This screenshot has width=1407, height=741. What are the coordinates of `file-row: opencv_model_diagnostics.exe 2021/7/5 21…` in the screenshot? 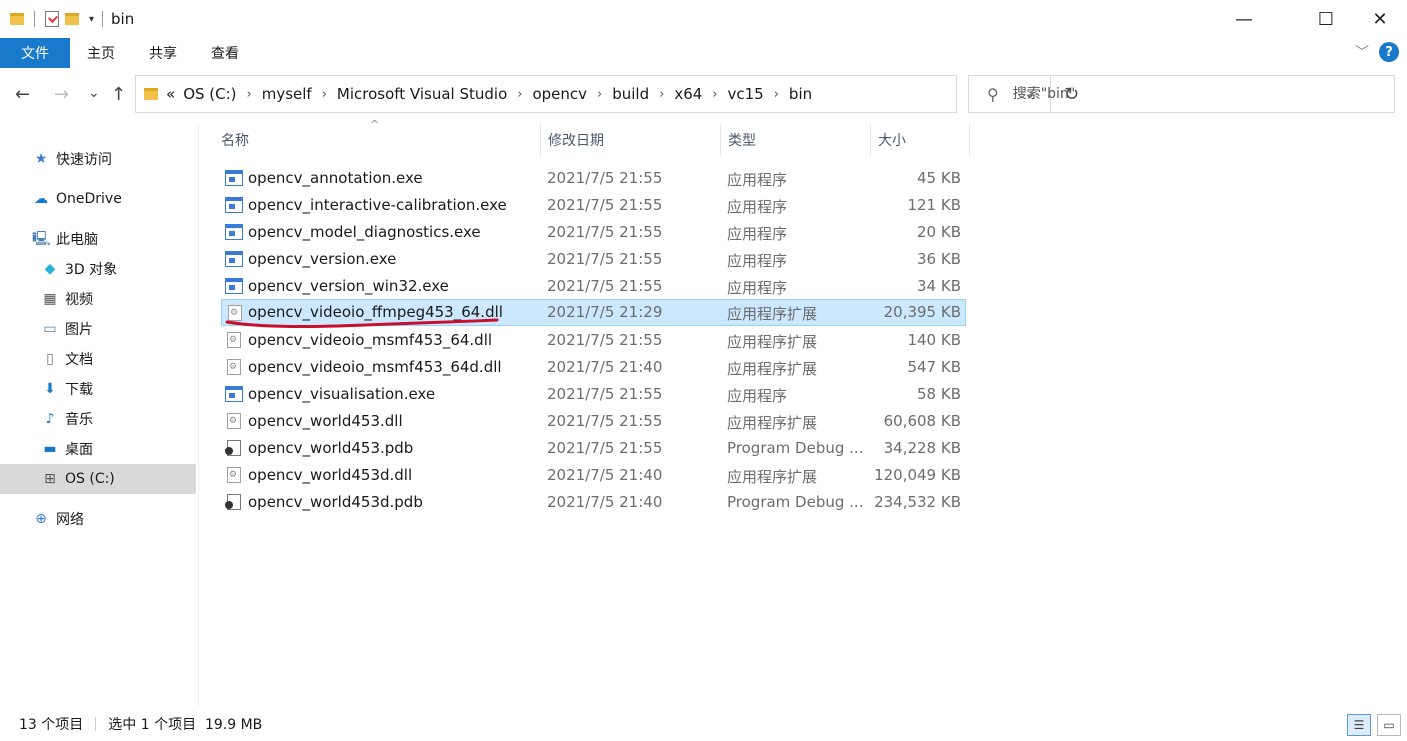 It's located at (593, 232).